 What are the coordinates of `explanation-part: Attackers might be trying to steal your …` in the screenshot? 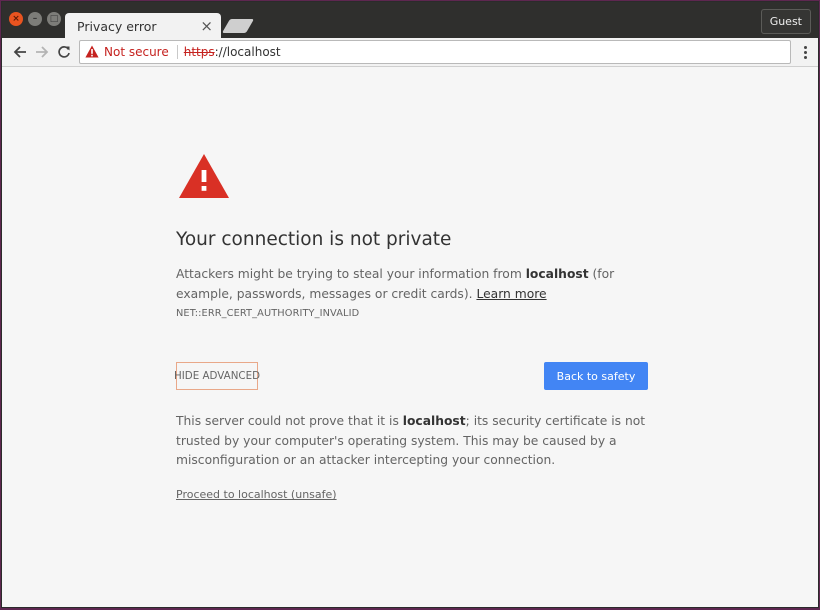 It's located at (351, 274).